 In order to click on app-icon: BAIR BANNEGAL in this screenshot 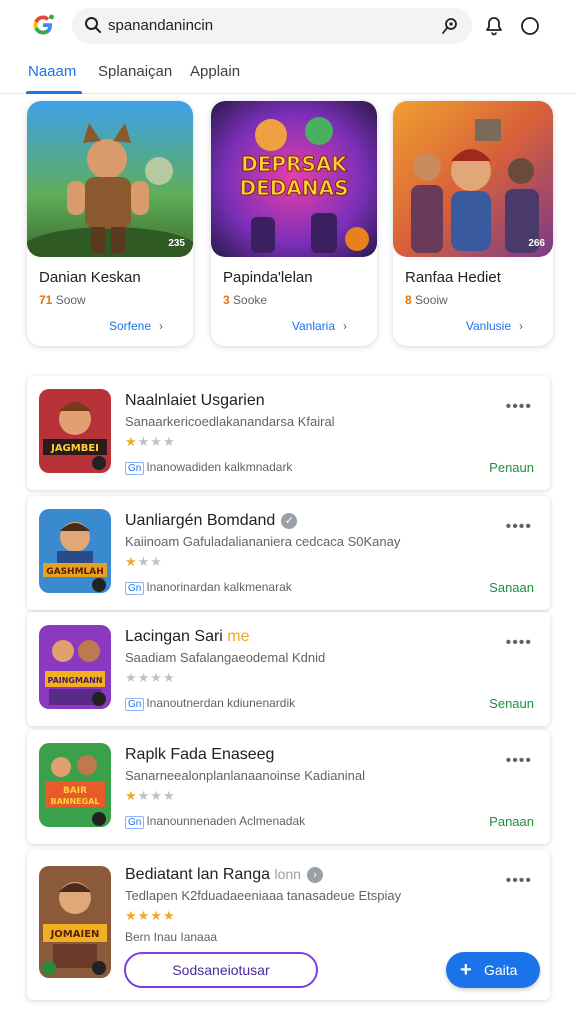, I will do `click(75, 785)`.